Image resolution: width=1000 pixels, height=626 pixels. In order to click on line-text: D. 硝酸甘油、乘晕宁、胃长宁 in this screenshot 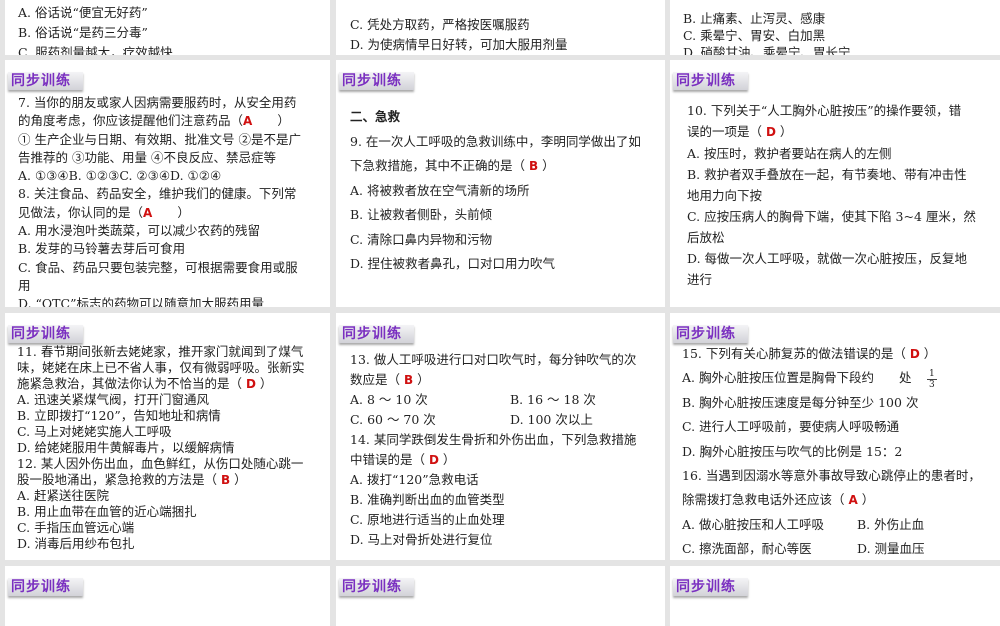, I will do `click(767, 50)`.